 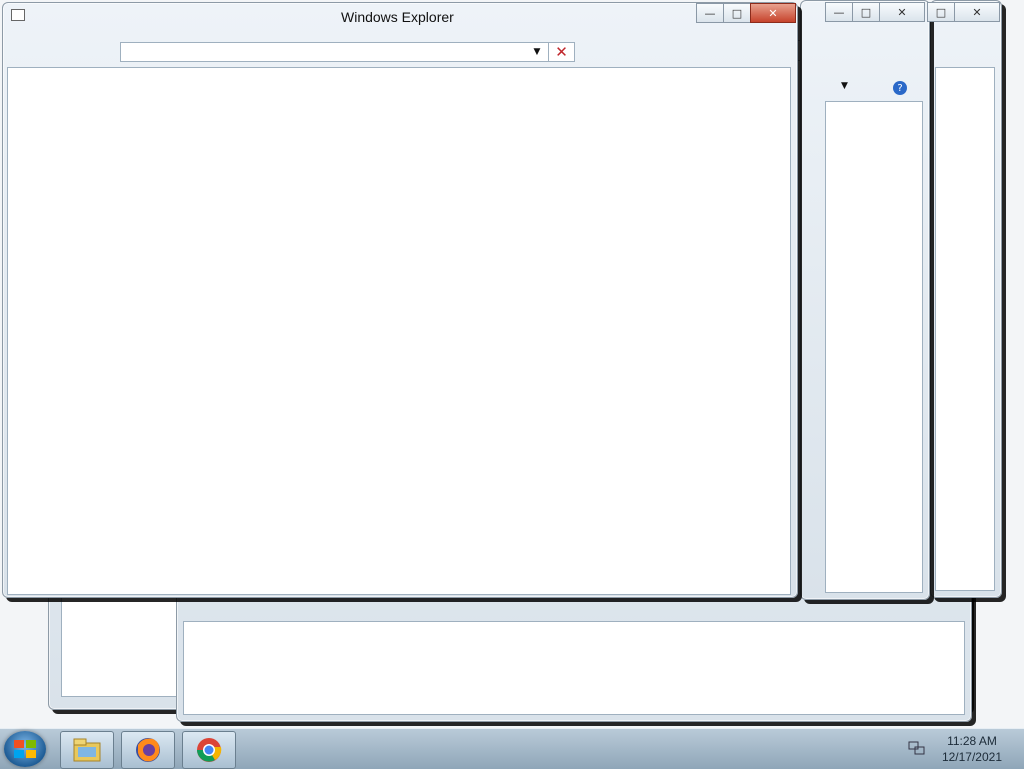 I want to click on background-window-middle: ? ▼, so click(x=865, y=300).